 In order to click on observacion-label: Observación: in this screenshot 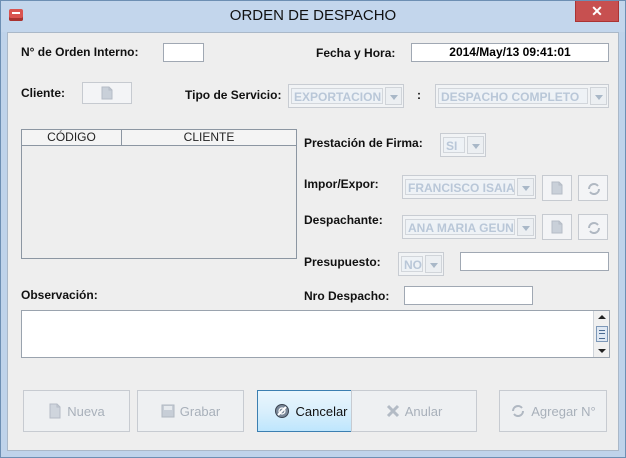, I will do `click(59, 295)`.